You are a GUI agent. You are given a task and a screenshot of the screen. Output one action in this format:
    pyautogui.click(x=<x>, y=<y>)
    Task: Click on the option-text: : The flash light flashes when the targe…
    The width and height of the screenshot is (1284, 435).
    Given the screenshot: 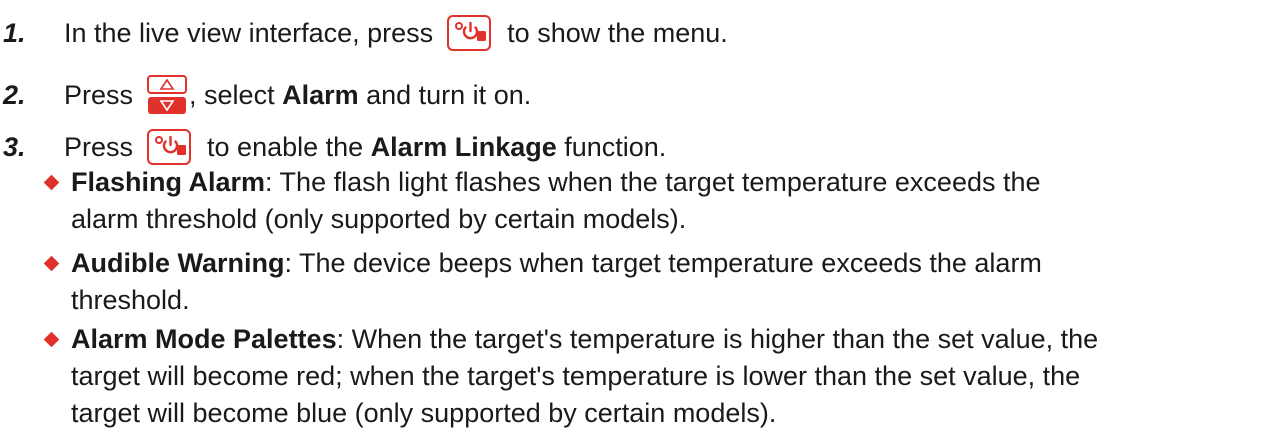 What is the action you would take?
    pyautogui.click(x=653, y=182)
    